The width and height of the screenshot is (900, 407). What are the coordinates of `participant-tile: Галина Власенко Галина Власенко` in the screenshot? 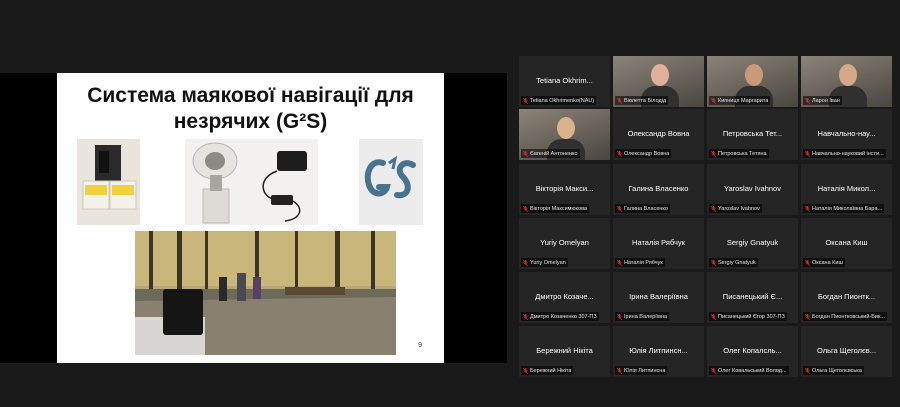 It's located at (658, 189).